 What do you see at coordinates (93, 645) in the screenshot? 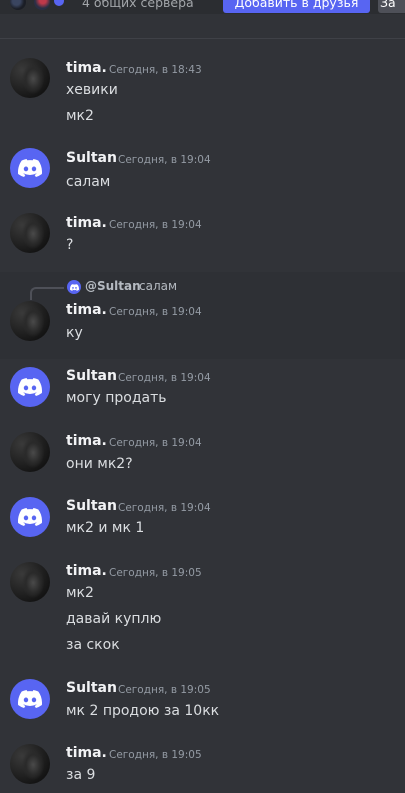
I see `message-text: за скок` at bounding box center [93, 645].